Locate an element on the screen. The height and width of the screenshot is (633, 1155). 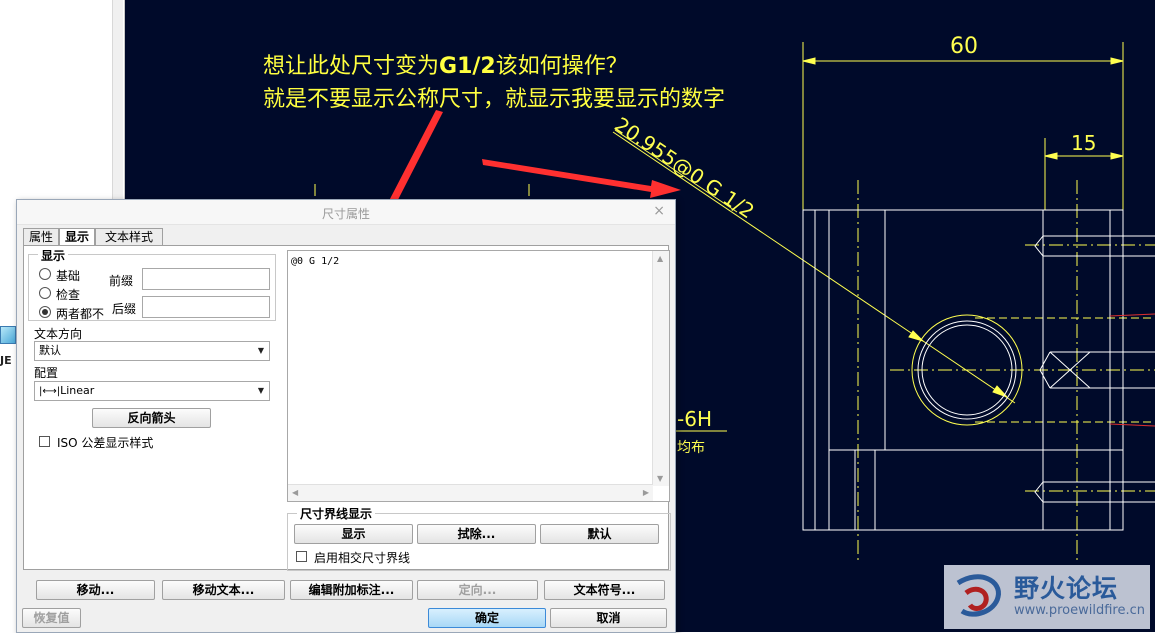
forum-name: 野火论坛 is located at coordinates (1066, 588).